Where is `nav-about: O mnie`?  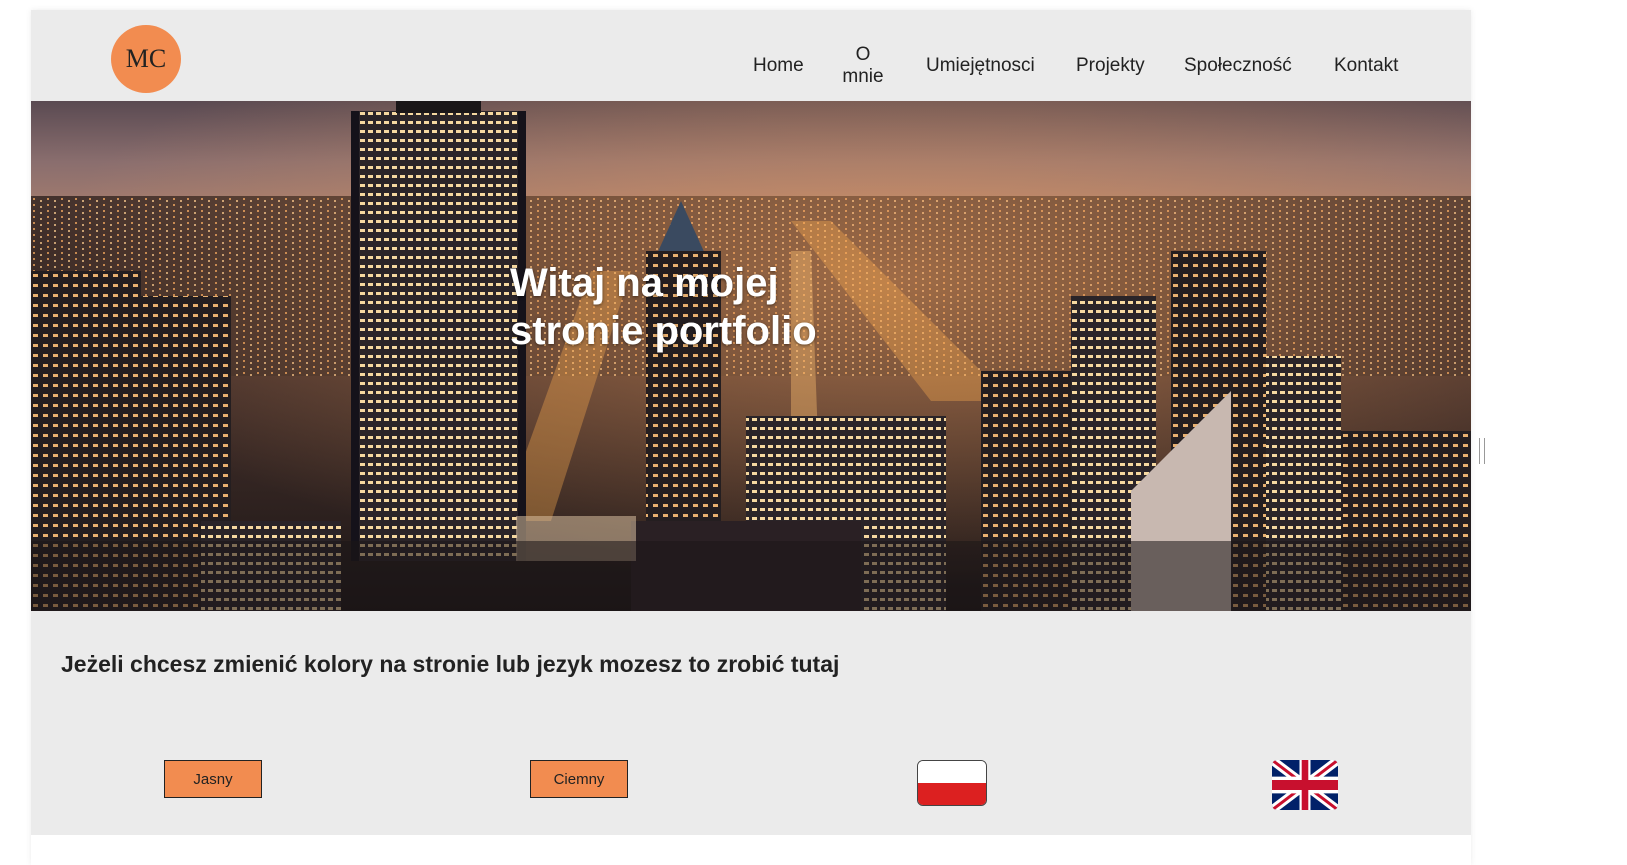 nav-about: O mnie is located at coordinates (863, 66).